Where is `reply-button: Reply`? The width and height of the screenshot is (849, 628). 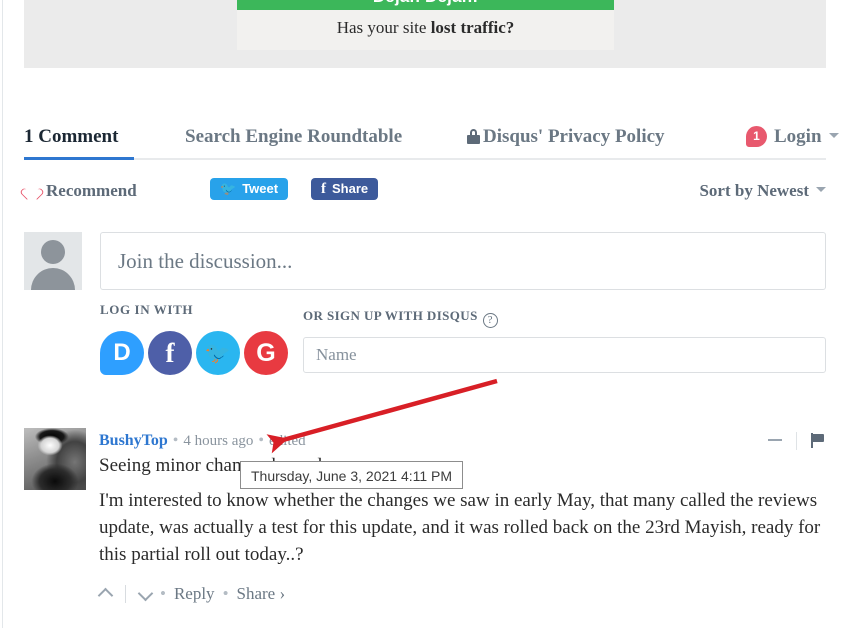 reply-button: Reply is located at coordinates (194, 593).